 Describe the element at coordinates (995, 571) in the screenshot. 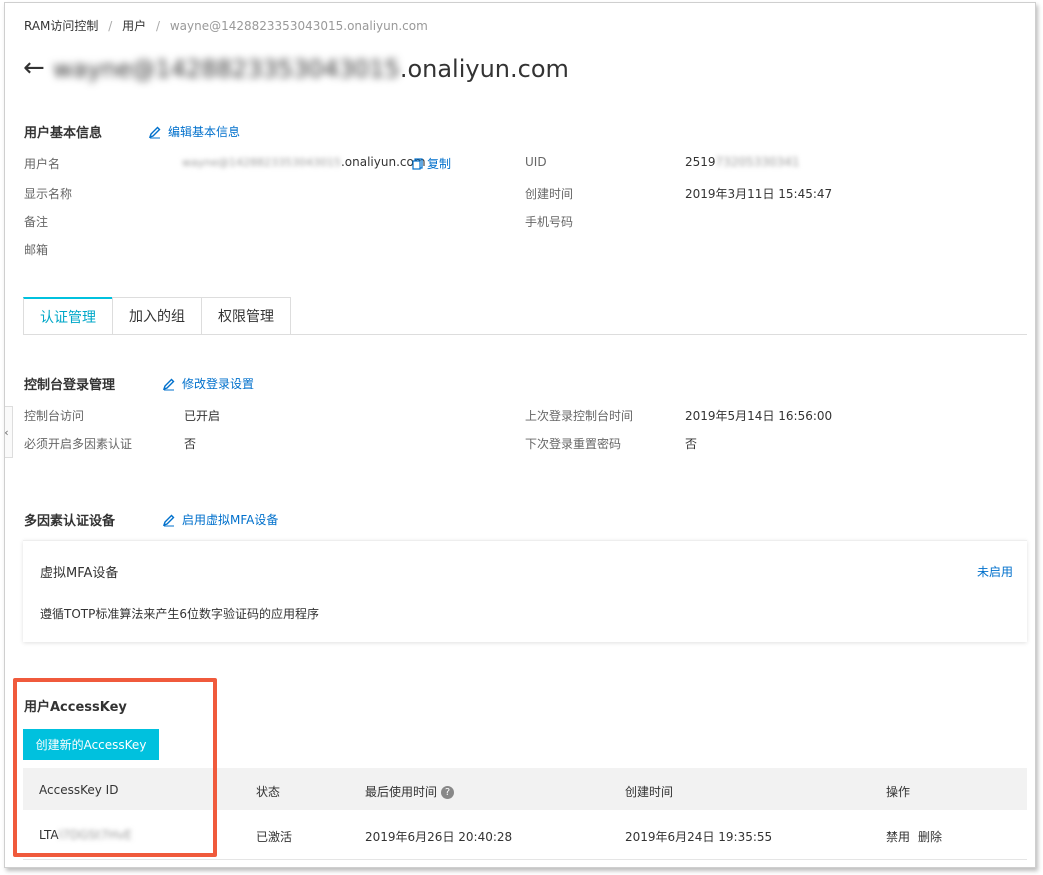

I see `mfa-status-link: 未启用` at that location.